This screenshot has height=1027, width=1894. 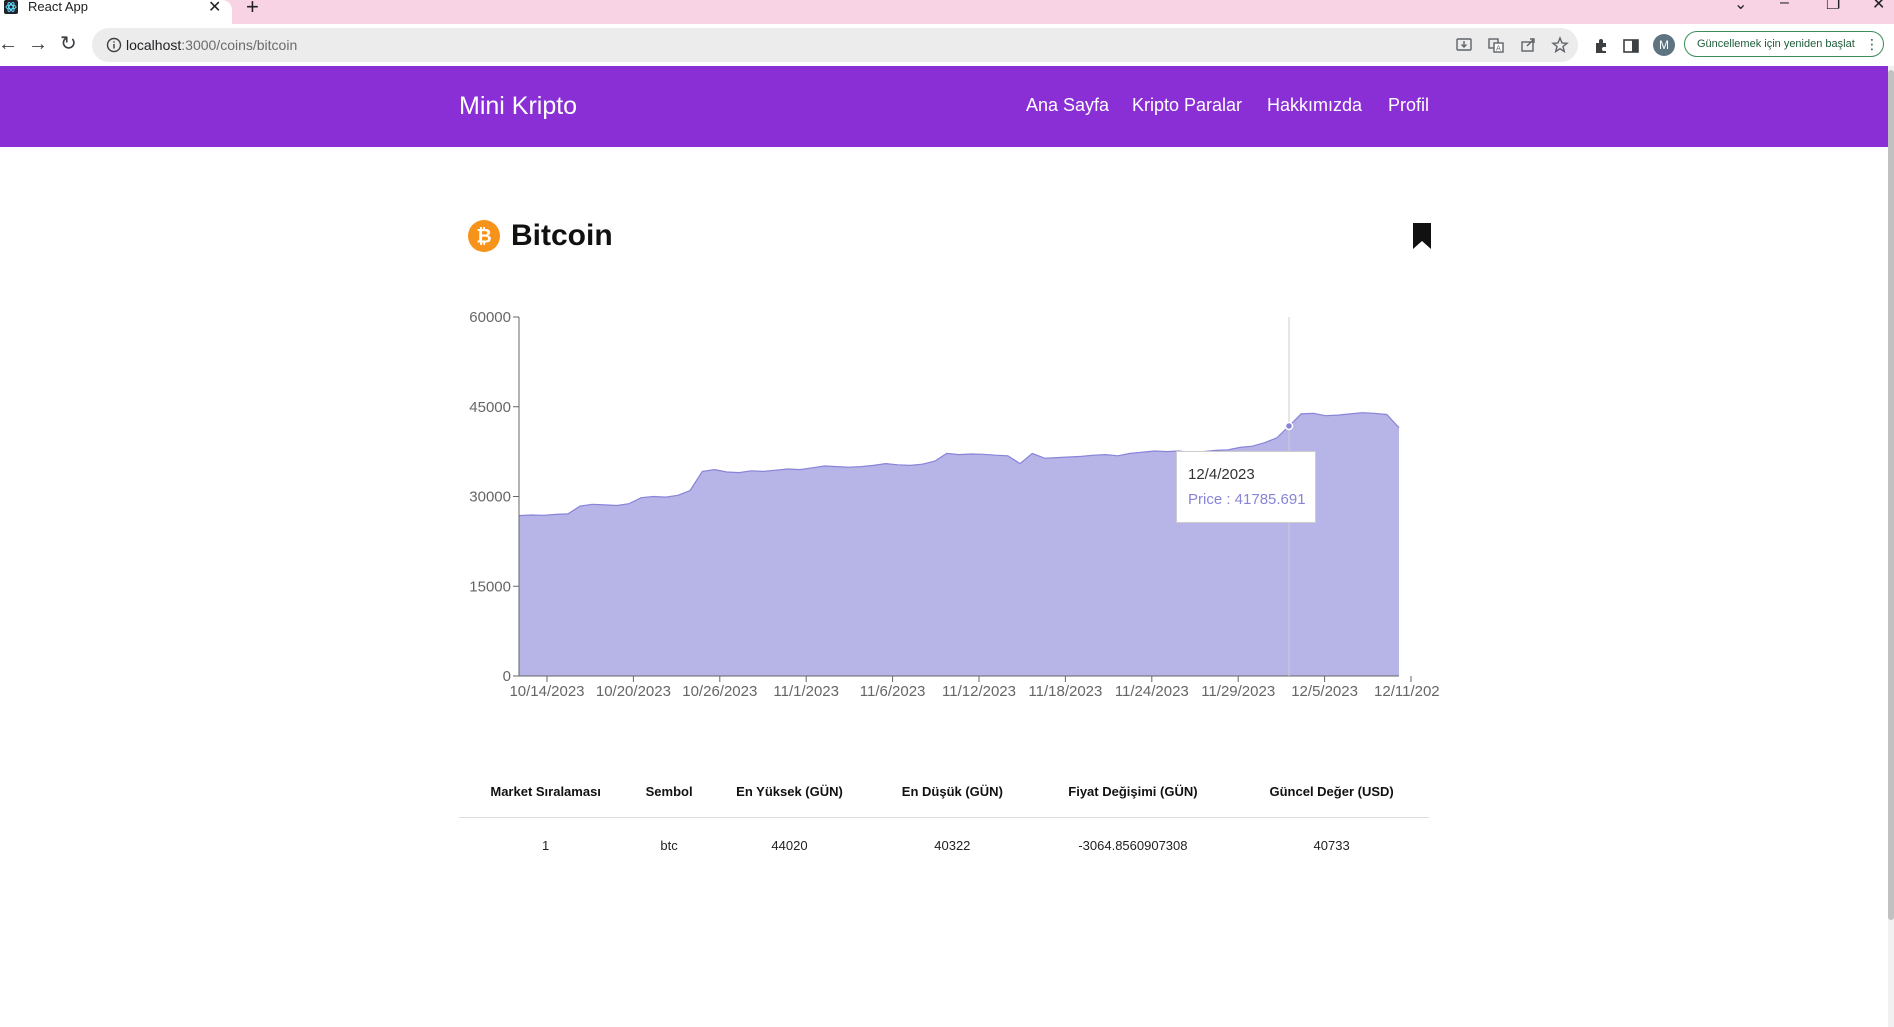 What do you see at coordinates (1872, 44) in the screenshot?
I see `more-menu-icon: ⋮` at bounding box center [1872, 44].